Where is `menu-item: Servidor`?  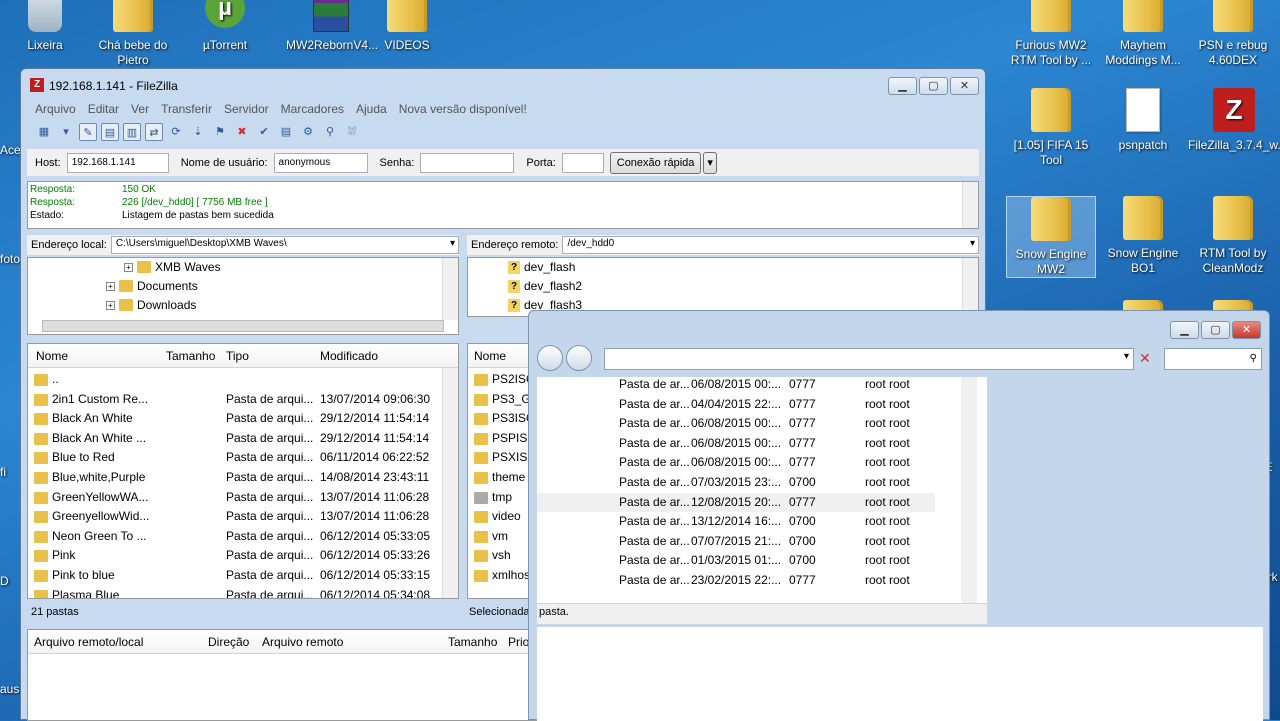
menu-item: Servidor is located at coordinates (246, 109).